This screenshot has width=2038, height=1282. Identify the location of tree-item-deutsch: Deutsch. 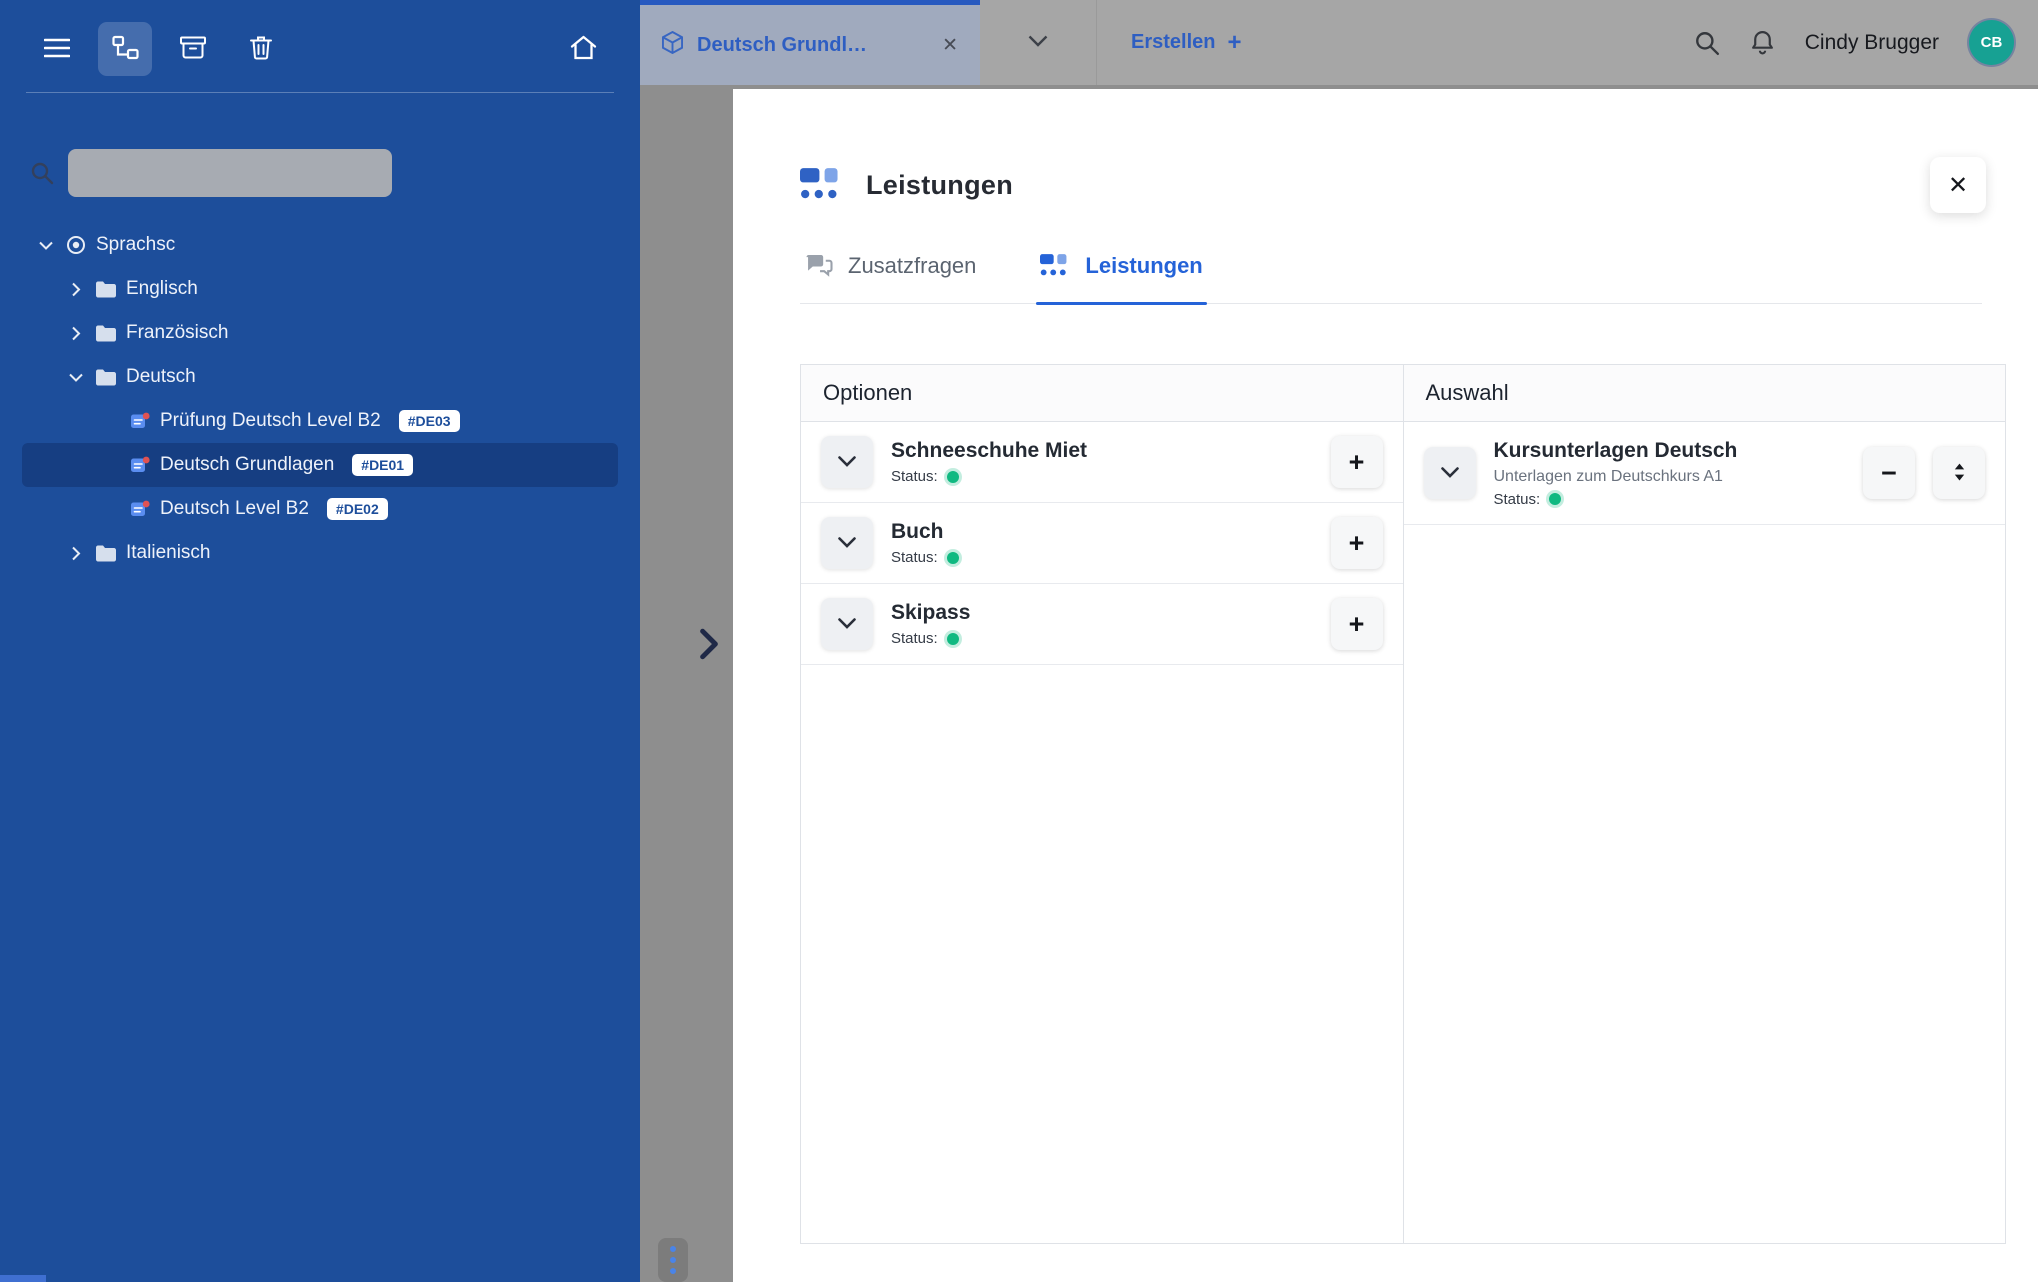
(320, 377).